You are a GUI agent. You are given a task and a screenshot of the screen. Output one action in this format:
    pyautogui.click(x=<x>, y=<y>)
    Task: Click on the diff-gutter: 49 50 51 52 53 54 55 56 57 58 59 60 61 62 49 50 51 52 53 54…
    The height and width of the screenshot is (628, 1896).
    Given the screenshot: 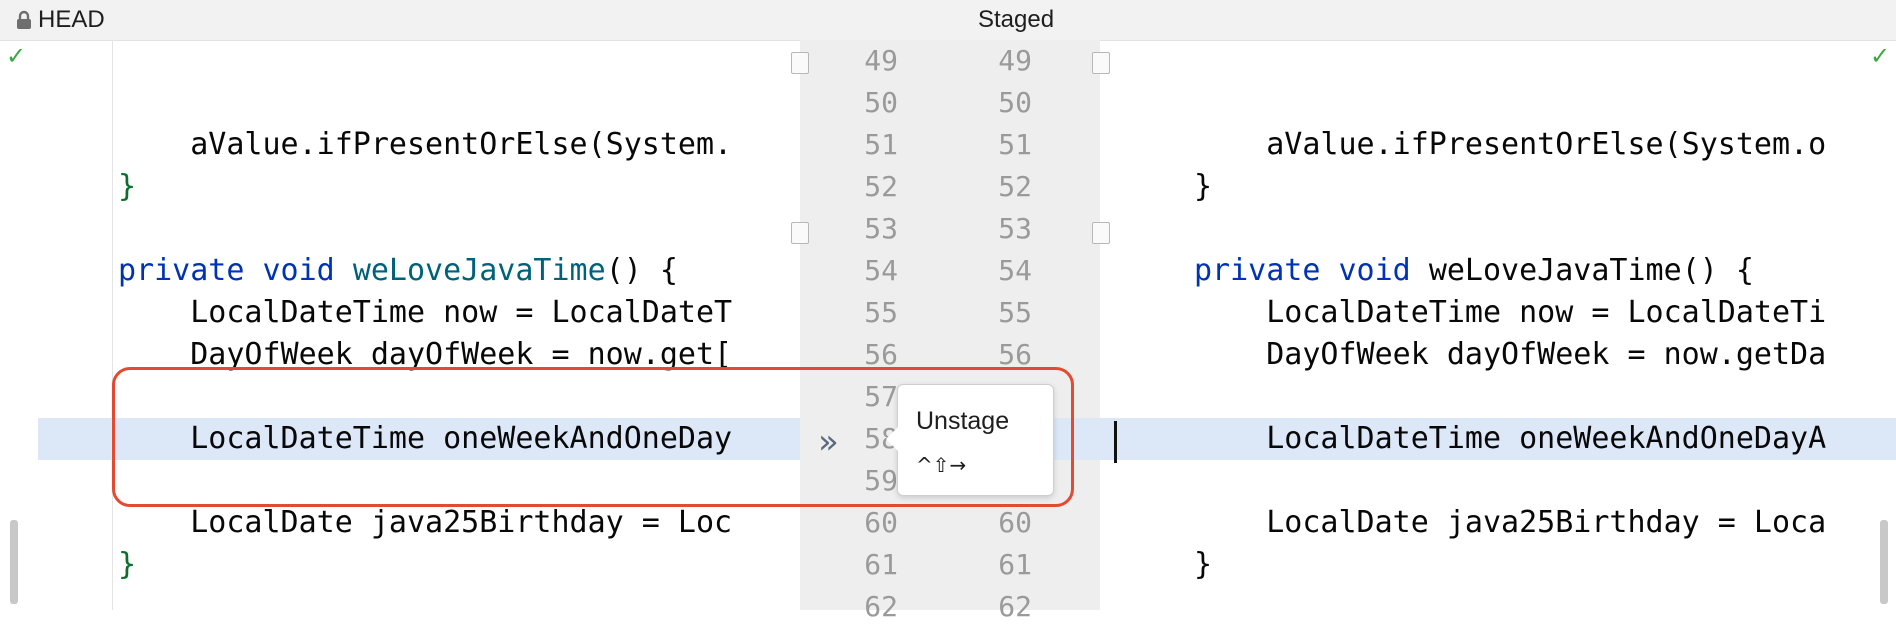 What is the action you would take?
    pyautogui.click(x=950, y=331)
    